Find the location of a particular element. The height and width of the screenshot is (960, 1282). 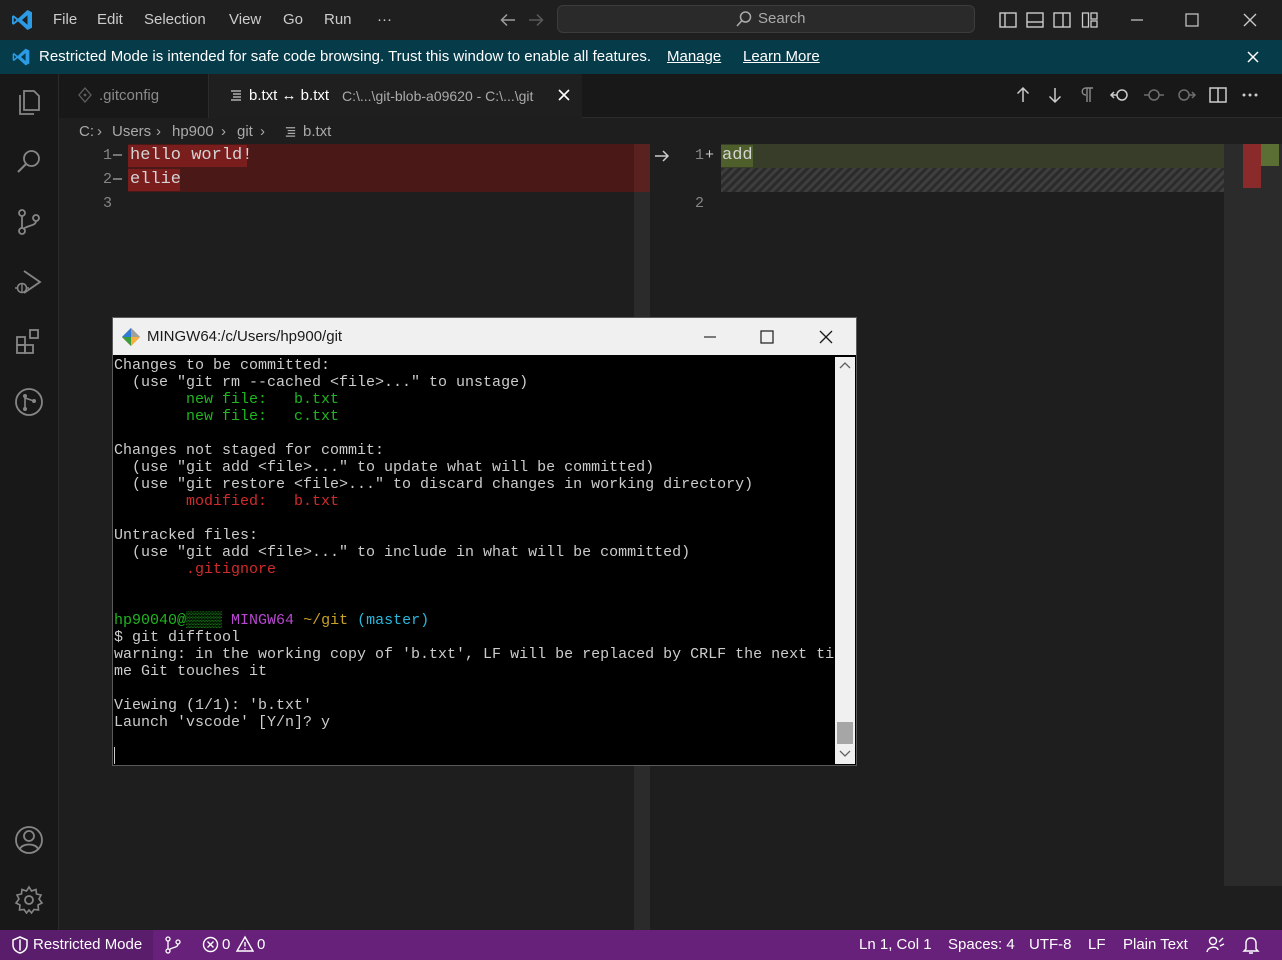

breadcrumb-hp900: hp900 is located at coordinates (193, 132).